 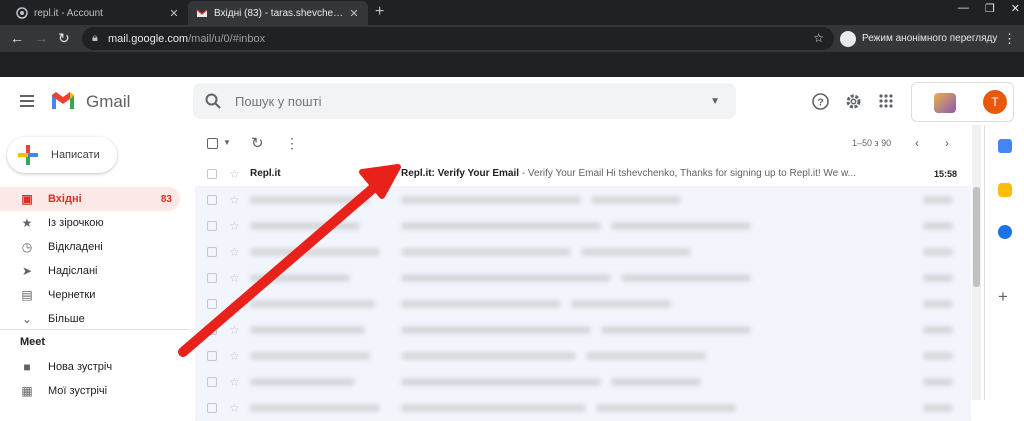 What do you see at coordinates (976, 237) in the screenshot?
I see `scrollbar-thumb` at bounding box center [976, 237].